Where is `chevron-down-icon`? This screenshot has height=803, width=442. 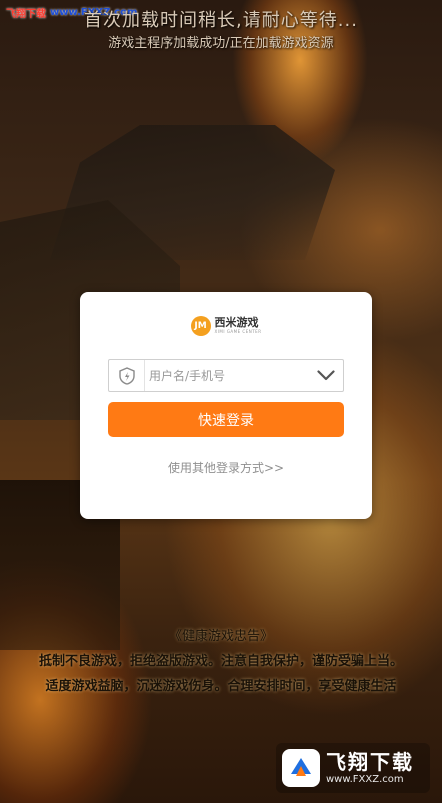 chevron-down-icon is located at coordinates (326, 375).